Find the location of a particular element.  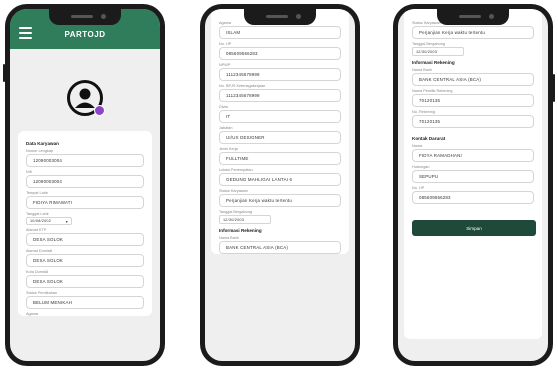

field-label: Nama Pemilik Rekening is located at coordinates (432, 91).